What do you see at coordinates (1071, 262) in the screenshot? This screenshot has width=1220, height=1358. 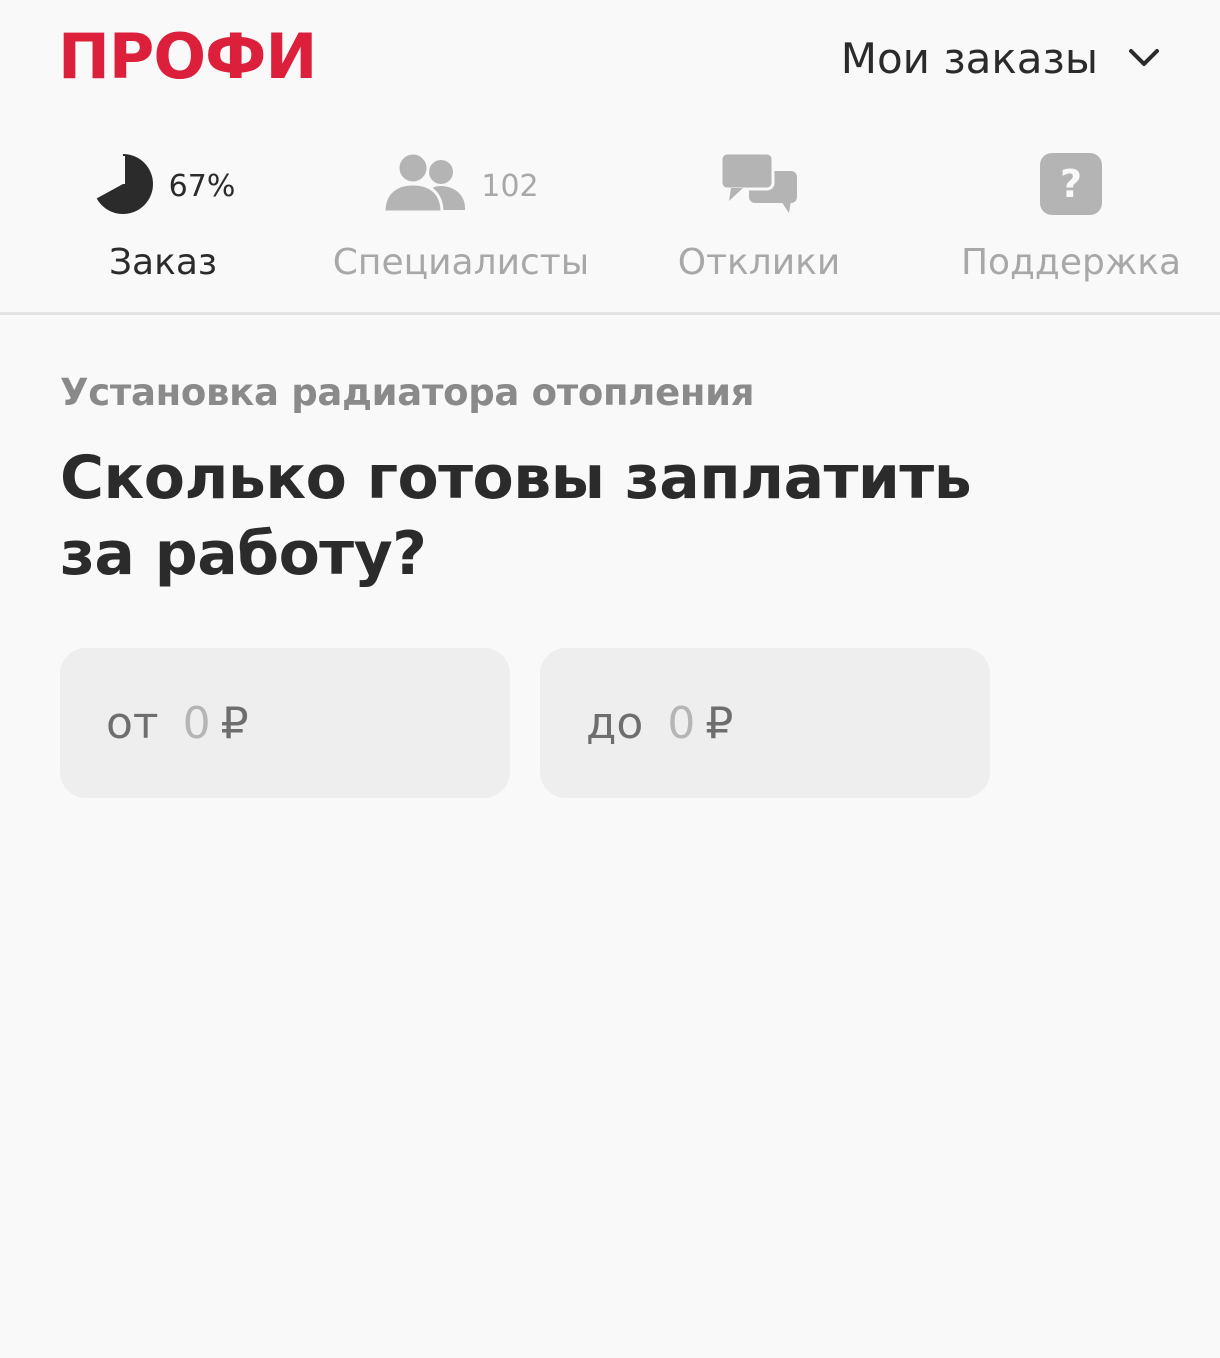 I see `tab-support-label: Поддержка` at bounding box center [1071, 262].